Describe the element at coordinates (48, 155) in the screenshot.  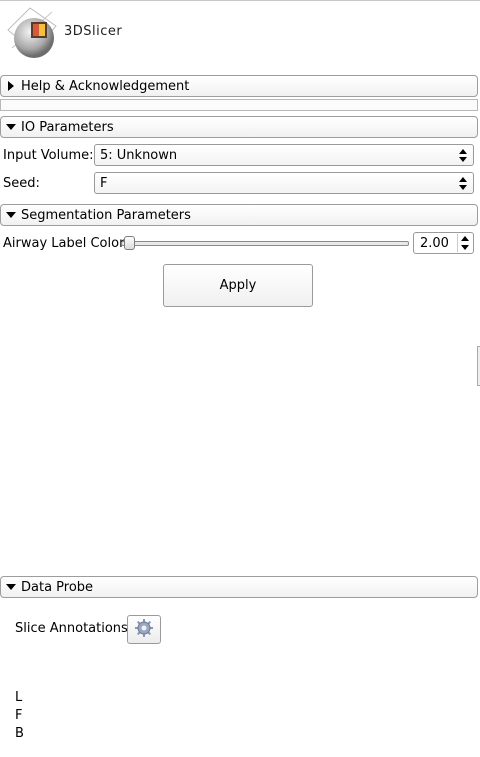
I see `input-volume-label: Input Volume:` at that location.